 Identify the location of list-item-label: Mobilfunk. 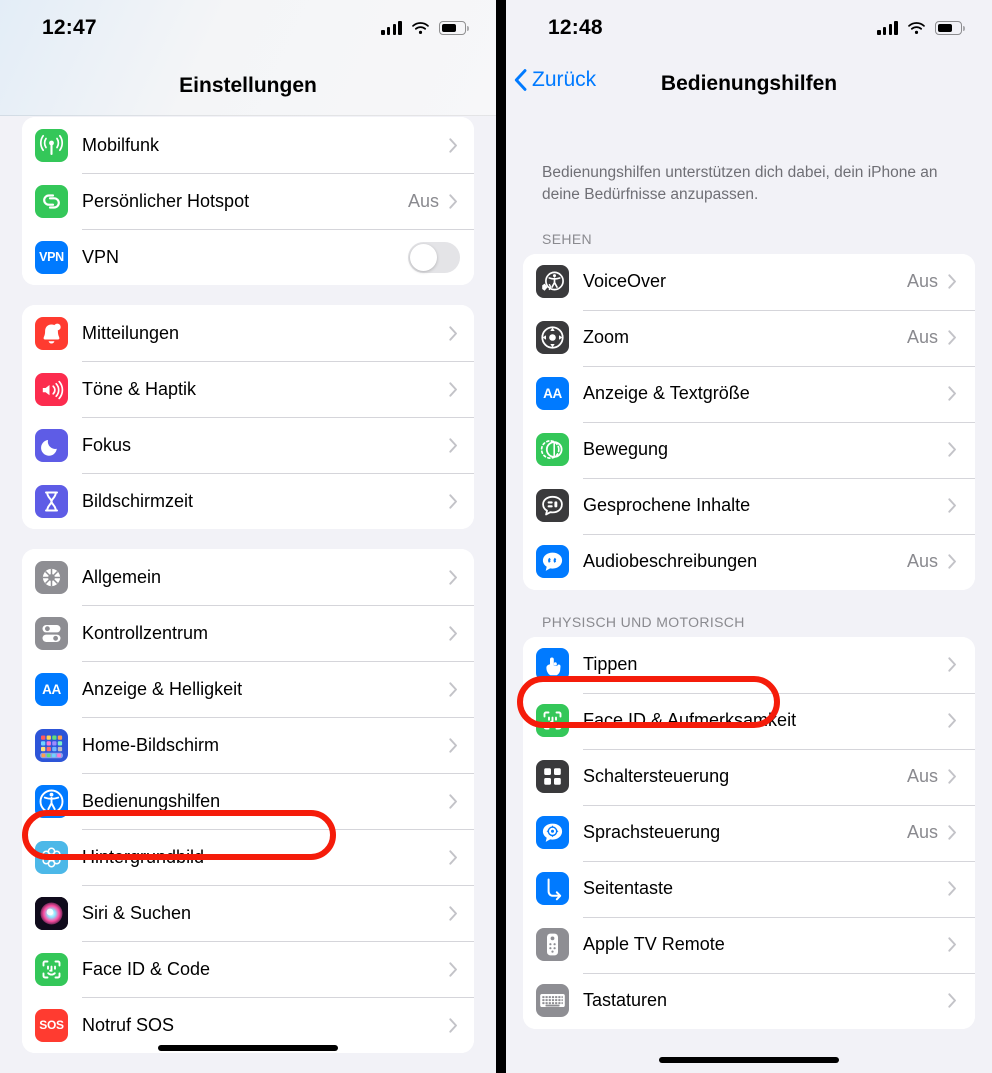
(121, 144).